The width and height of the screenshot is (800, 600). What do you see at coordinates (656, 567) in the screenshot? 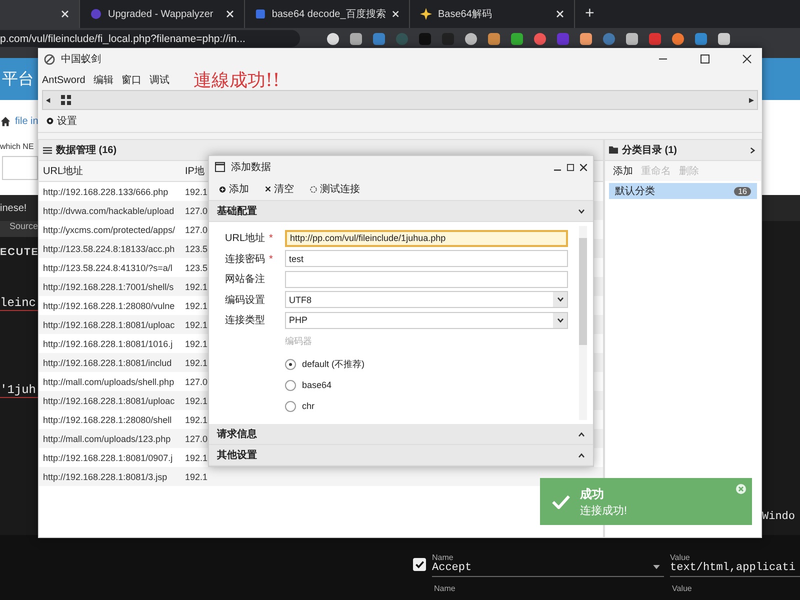
I see `dropdown-icon` at bounding box center [656, 567].